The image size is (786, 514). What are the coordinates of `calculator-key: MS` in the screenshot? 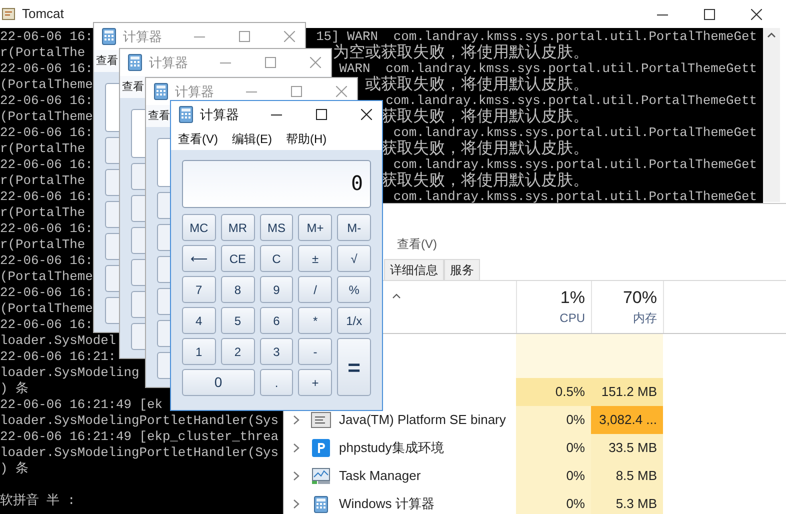 It's located at (277, 227).